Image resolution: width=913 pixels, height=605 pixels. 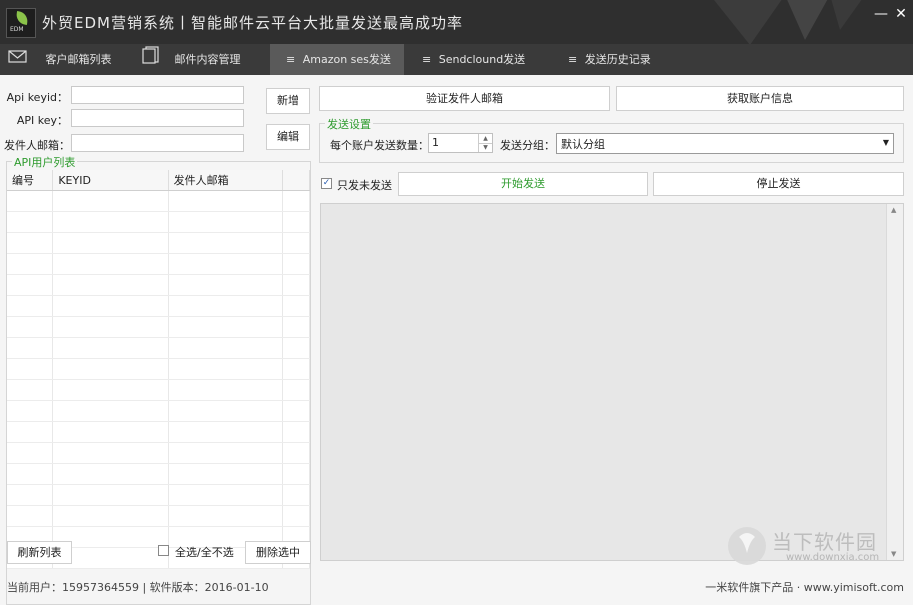 What do you see at coordinates (435, 142) in the screenshot?
I see `per-account-value: 1` at bounding box center [435, 142].